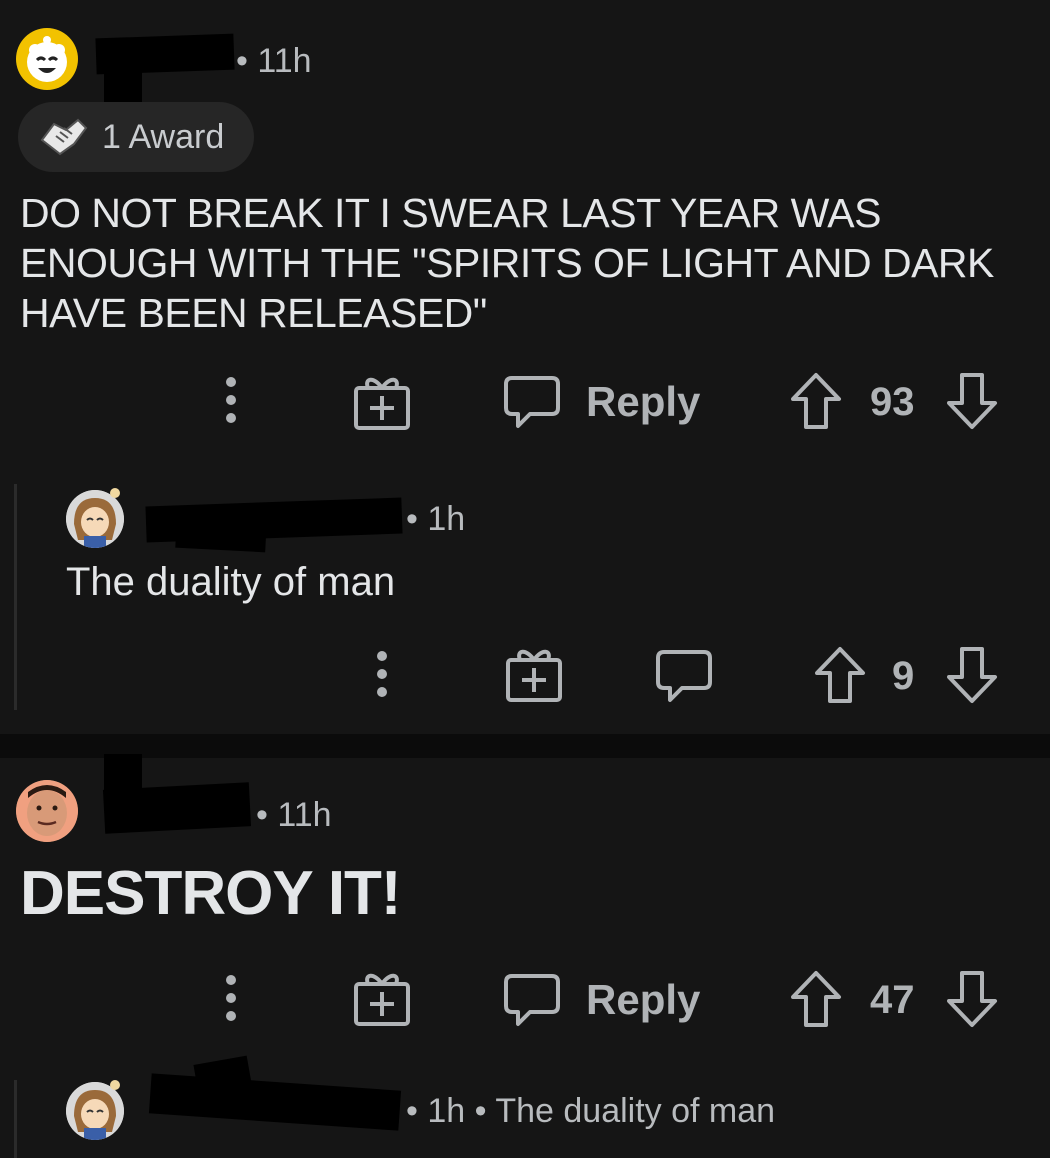 This screenshot has height=1158, width=1050. What do you see at coordinates (590, 1111) in the screenshot?
I see `comment-timestamp-and-preview: • 1h • The duality of man` at bounding box center [590, 1111].